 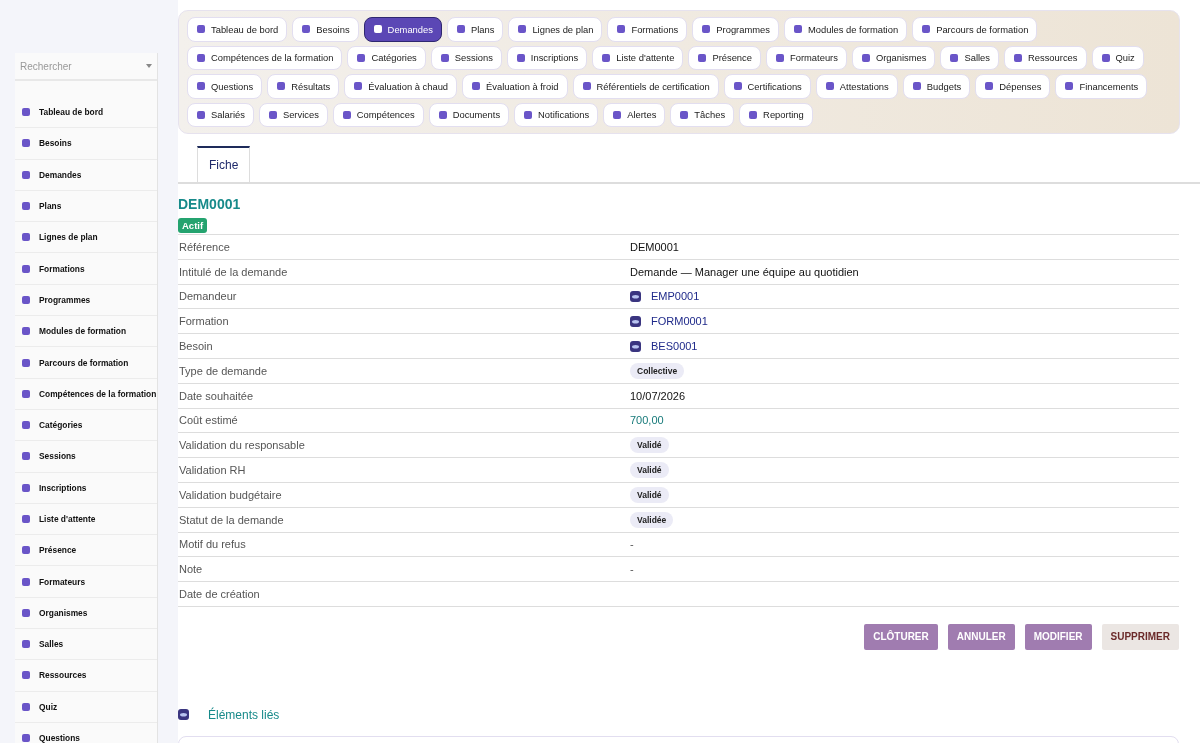 What do you see at coordinates (303, 86) in the screenshot?
I see `nav-tab: Résultats` at bounding box center [303, 86].